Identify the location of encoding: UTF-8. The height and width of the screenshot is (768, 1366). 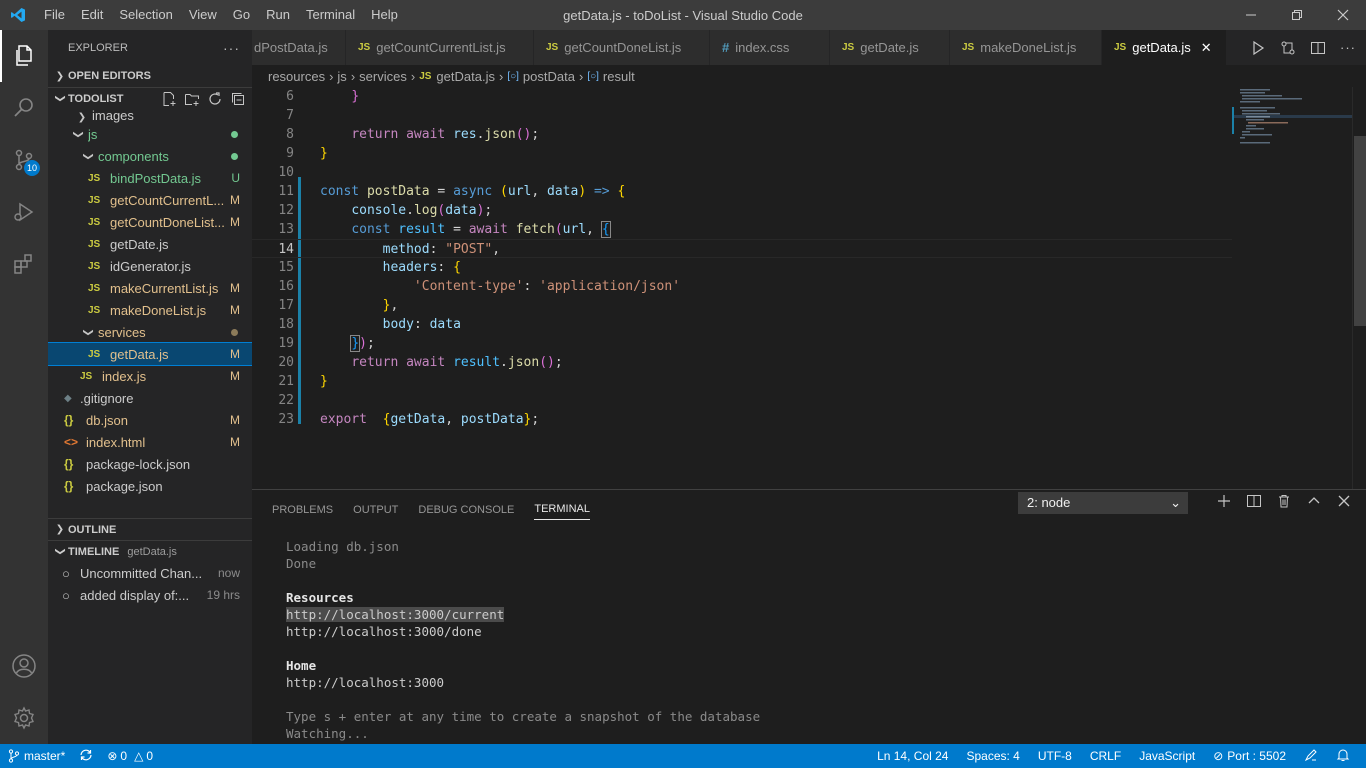
(1055, 756).